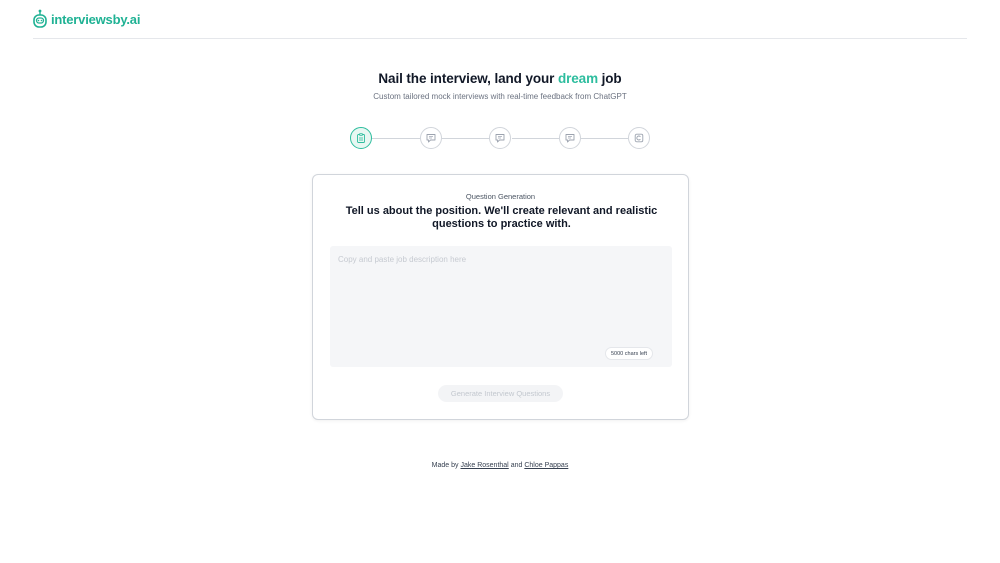 The width and height of the screenshot is (1000, 563). I want to click on page-title: Nail the interview, land your dream job, so click(500, 78).